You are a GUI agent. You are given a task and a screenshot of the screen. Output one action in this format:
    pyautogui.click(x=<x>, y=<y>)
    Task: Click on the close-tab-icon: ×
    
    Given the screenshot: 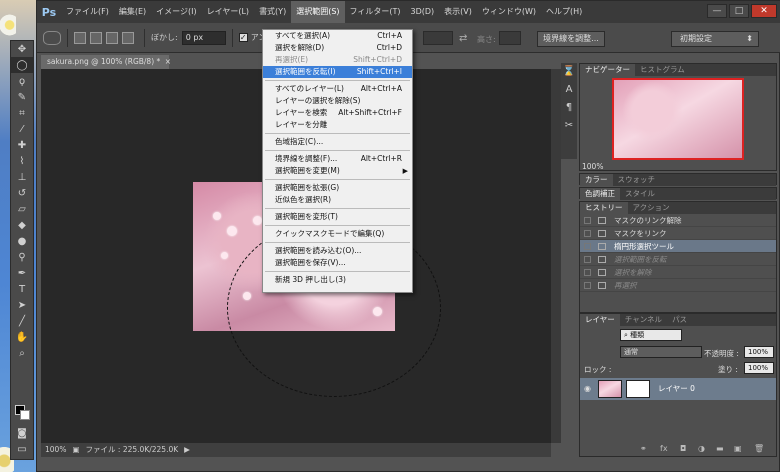 What is the action you would take?
    pyautogui.click(x=168, y=62)
    